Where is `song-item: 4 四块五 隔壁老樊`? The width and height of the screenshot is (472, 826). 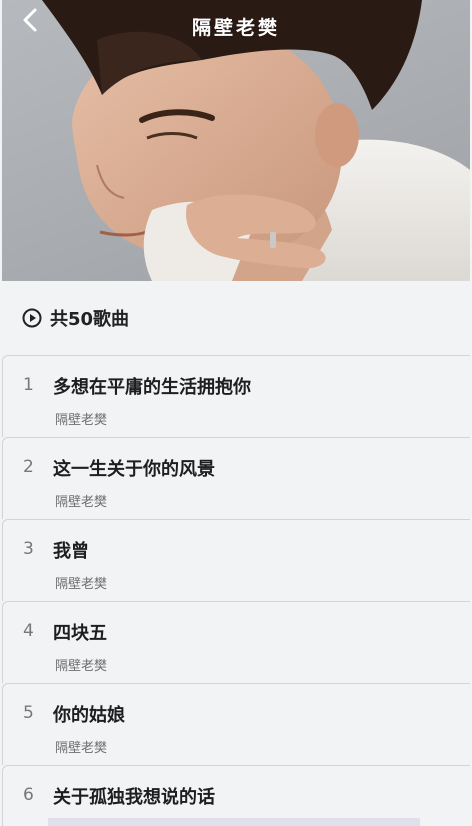
song-item: 4 四块五 隔壁老樊 is located at coordinates (236, 642).